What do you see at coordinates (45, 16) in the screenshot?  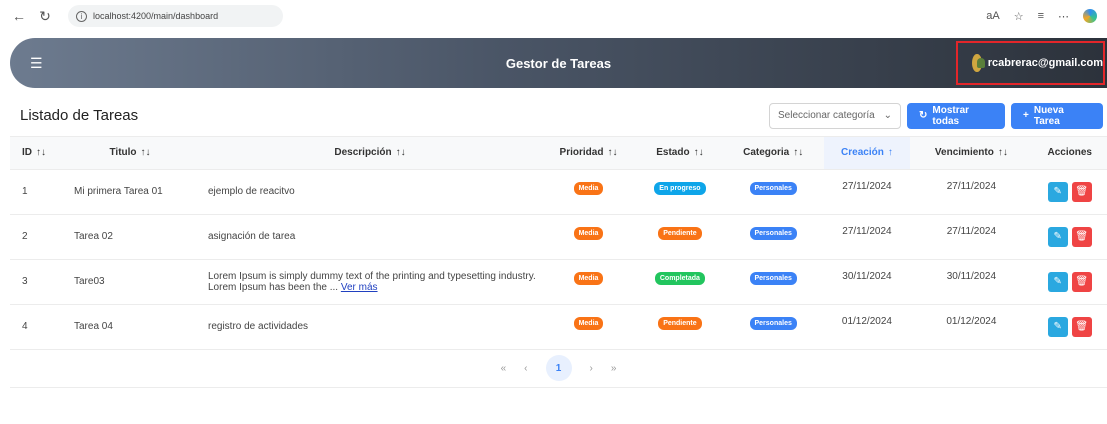 I see `reload-icon: ↻` at bounding box center [45, 16].